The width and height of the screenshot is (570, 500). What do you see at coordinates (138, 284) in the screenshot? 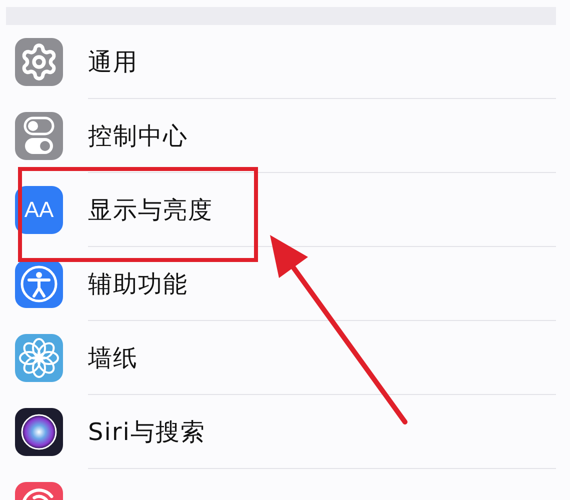
I see `setting-label: 辅助功能` at bounding box center [138, 284].